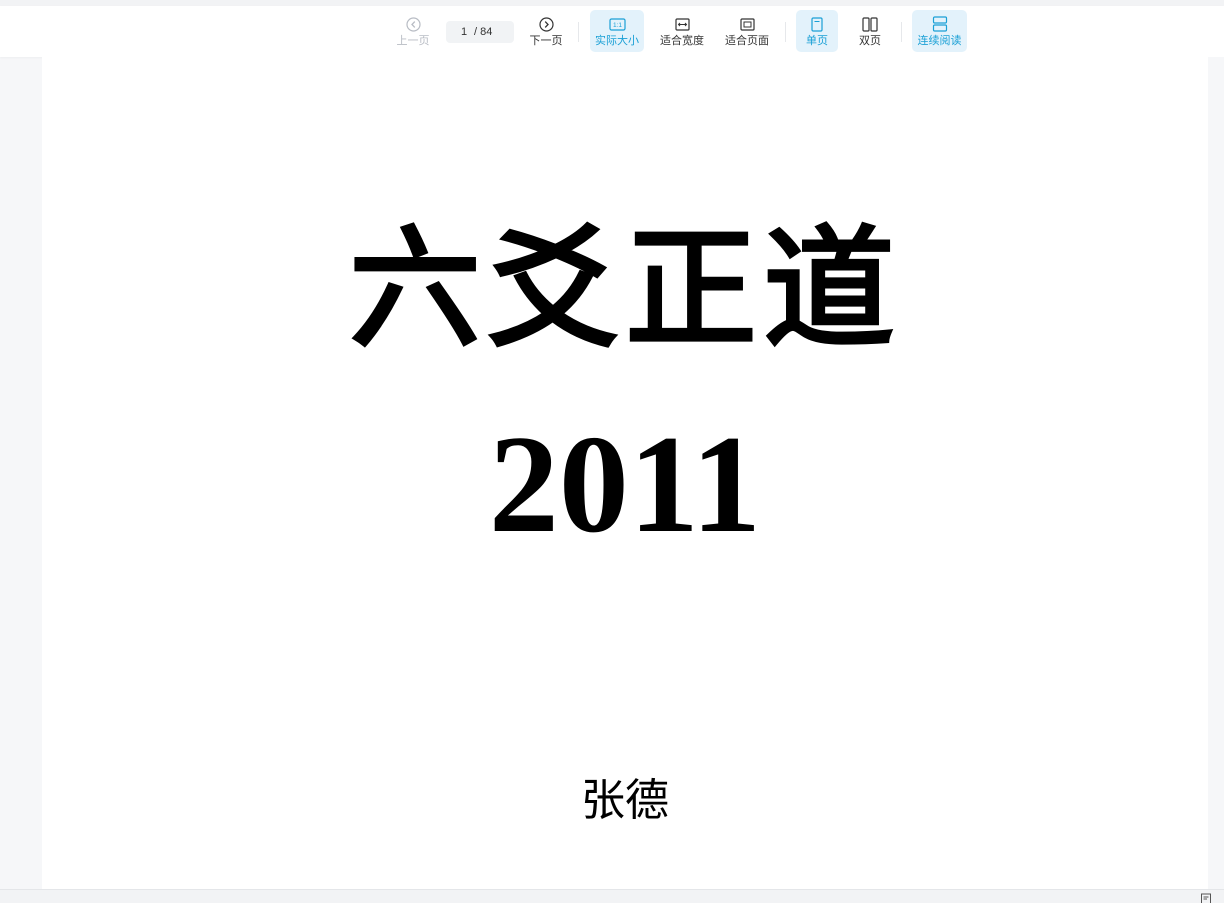 Image resolution: width=1224 pixels, height=903 pixels. I want to click on next-page-button: 下一页, so click(546, 31).